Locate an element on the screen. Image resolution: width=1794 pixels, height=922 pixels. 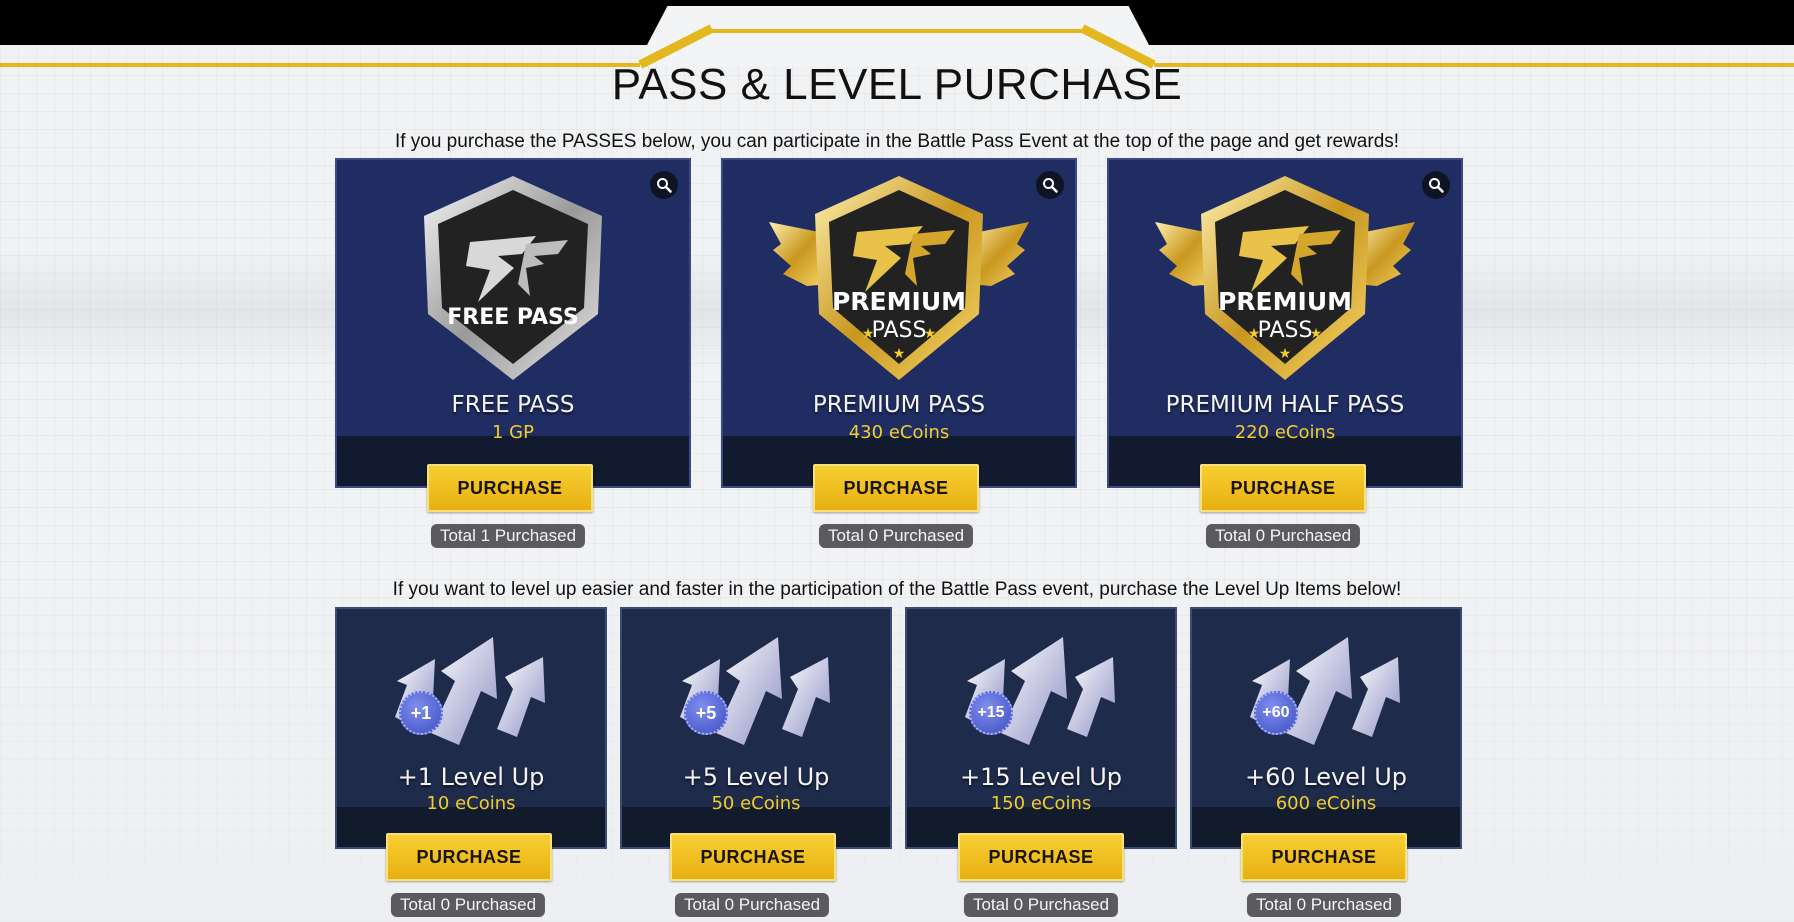
premium-pass-emblem-icon: PREMIUM PASS ★ ★ ★ is located at coordinates (899, 278).